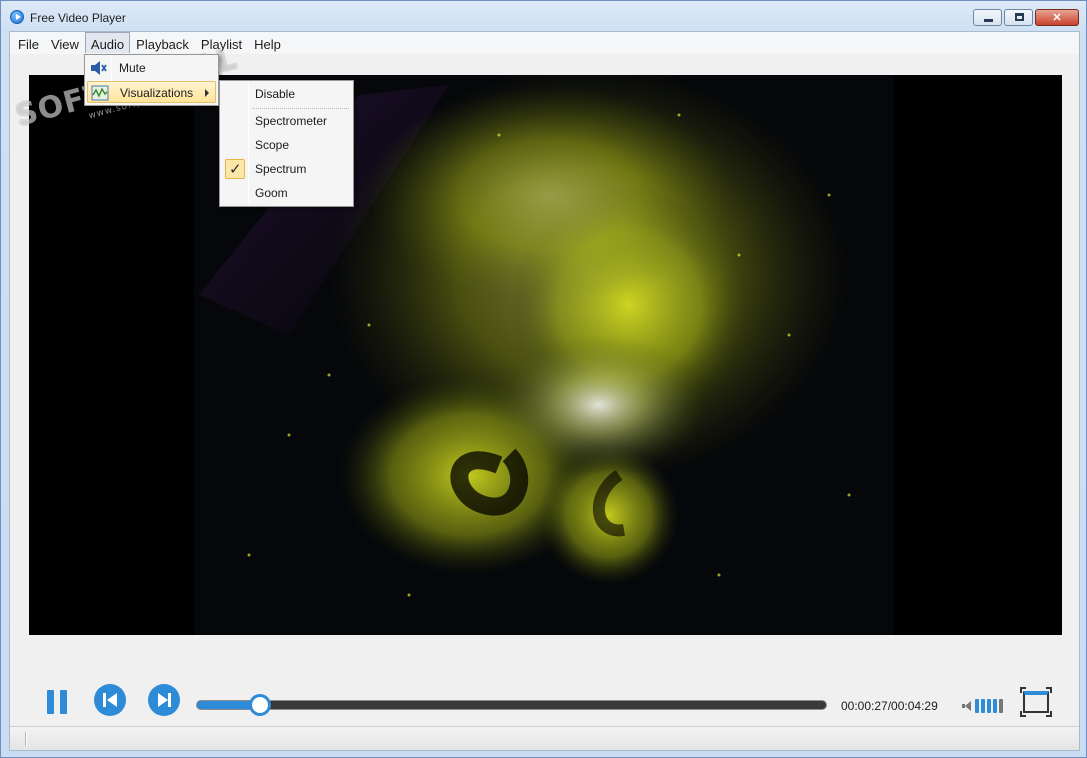  Describe the element at coordinates (65, 42) in the screenshot. I see `menu-view: View` at that location.